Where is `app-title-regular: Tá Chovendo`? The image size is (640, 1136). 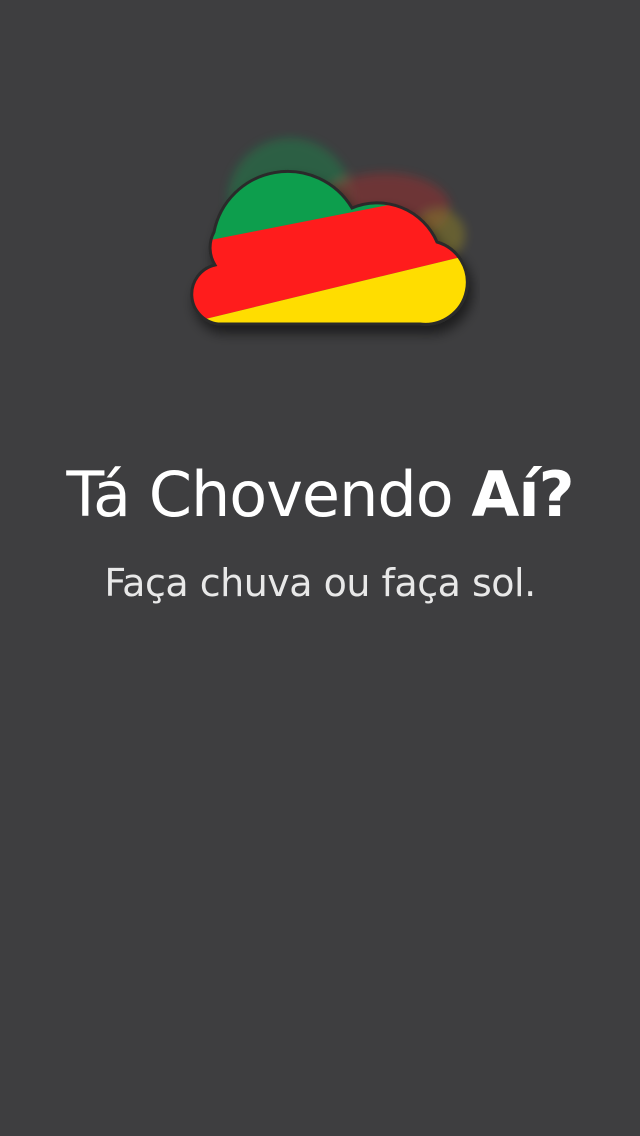
app-title-regular: Tá Chovendo is located at coordinates (269, 494).